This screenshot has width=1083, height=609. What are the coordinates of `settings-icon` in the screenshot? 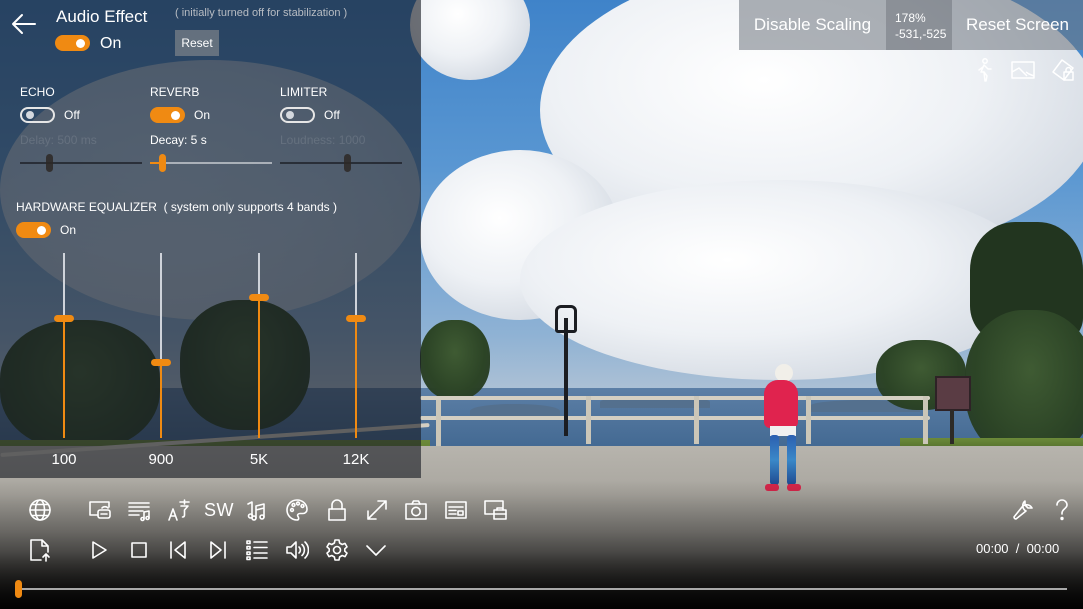 It's located at (337, 550).